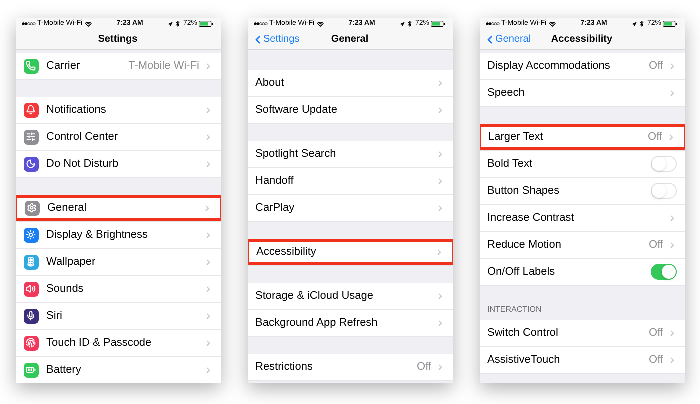 The height and width of the screenshot is (404, 700). Describe the element at coordinates (582, 218) in the screenshot. I see `settings-row: Increase Contrast` at that location.